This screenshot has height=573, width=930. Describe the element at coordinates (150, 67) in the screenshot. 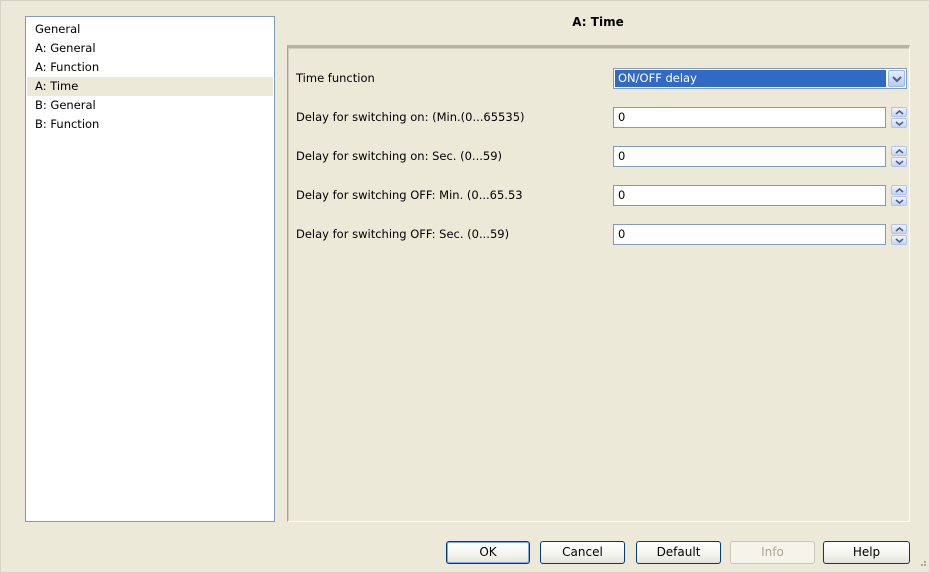

I see `tree-item-a-function: A: Function` at that location.